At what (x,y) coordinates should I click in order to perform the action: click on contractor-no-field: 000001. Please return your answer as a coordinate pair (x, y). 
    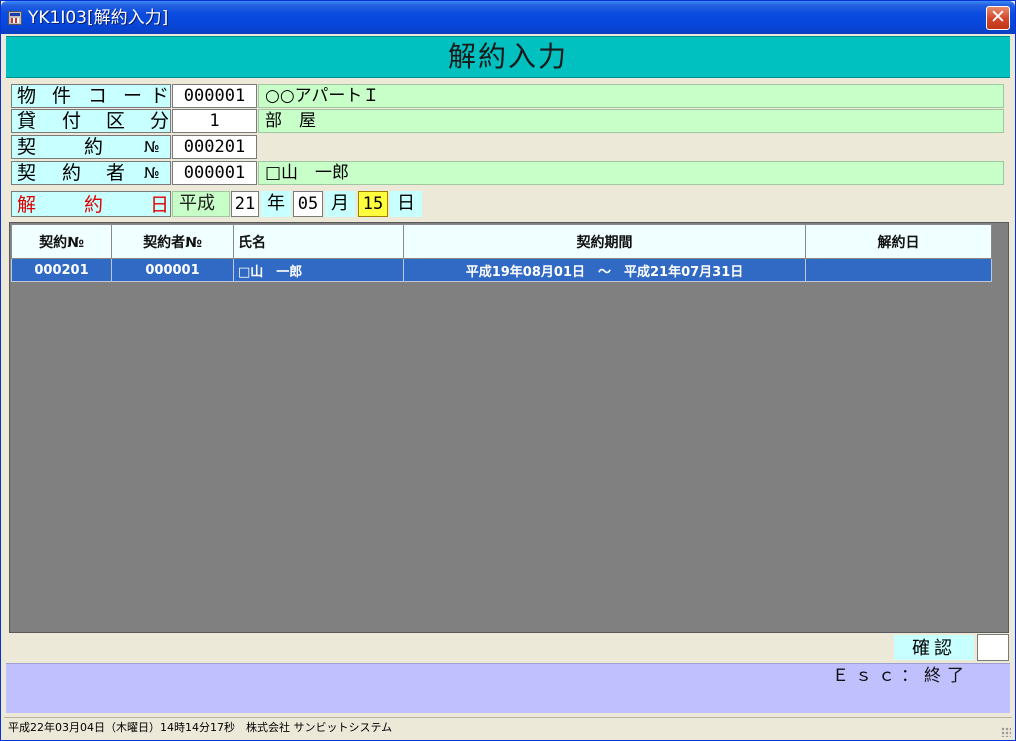
    Looking at the image, I should click on (214, 173).